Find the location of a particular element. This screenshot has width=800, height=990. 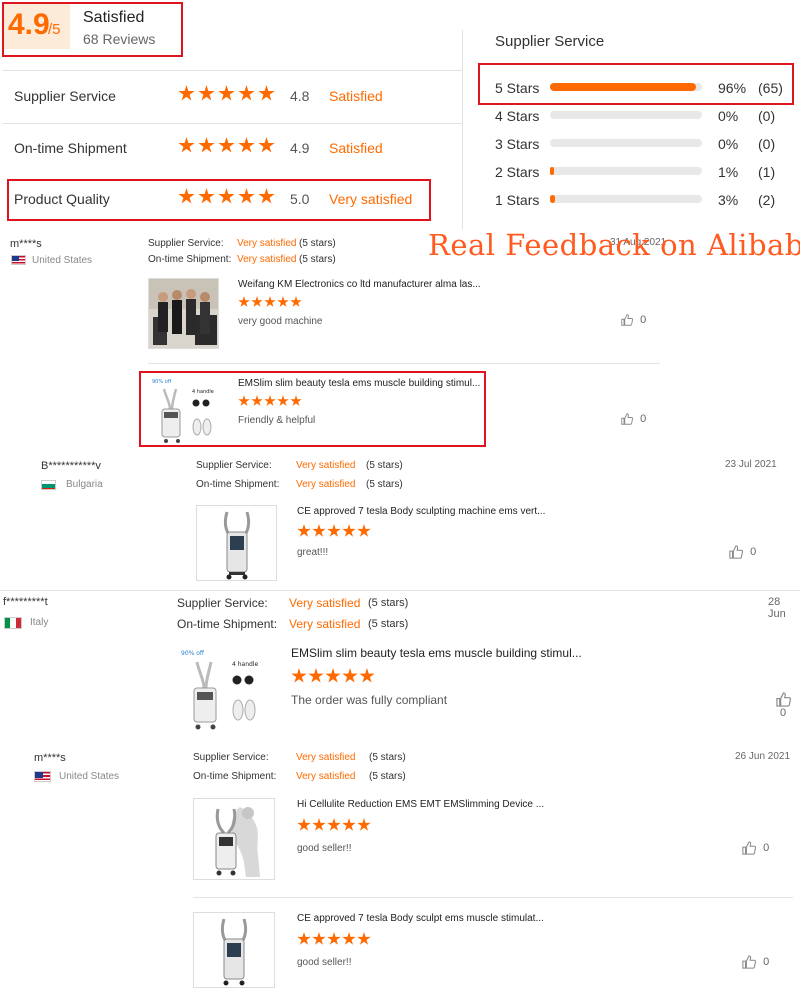

distribution-percent: 3% is located at coordinates (728, 200).